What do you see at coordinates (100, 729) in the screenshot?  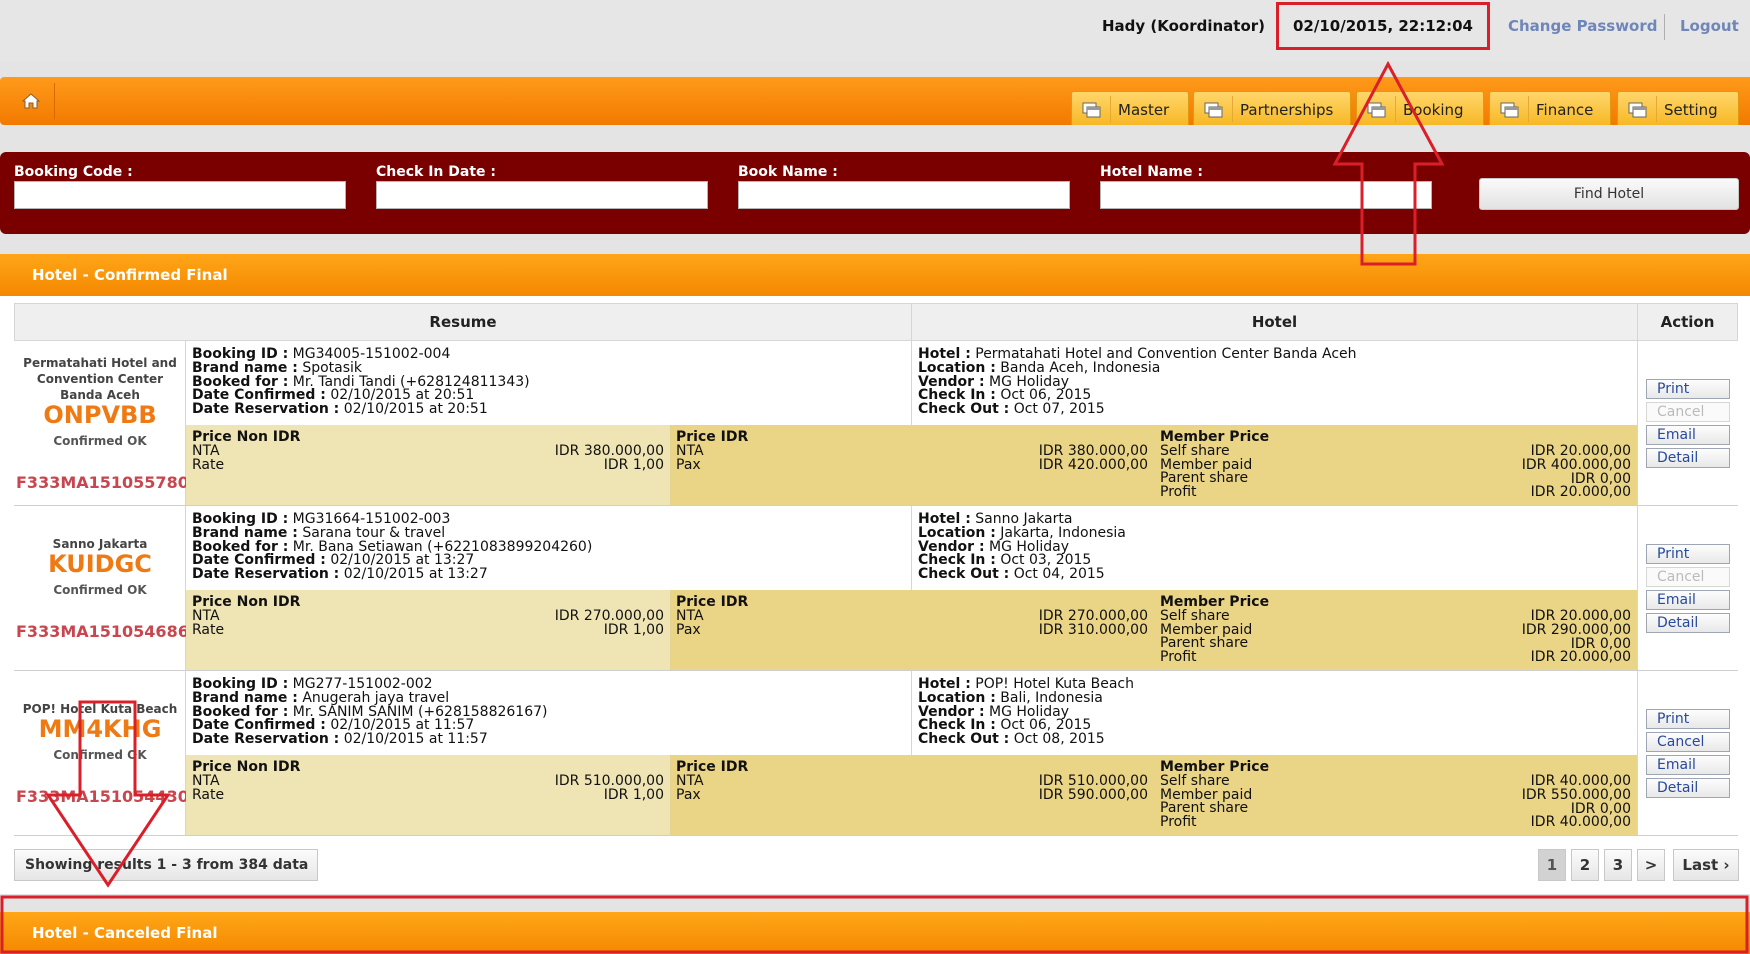 I see `pnr-code: MM4KHG` at bounding box center [100, 729].